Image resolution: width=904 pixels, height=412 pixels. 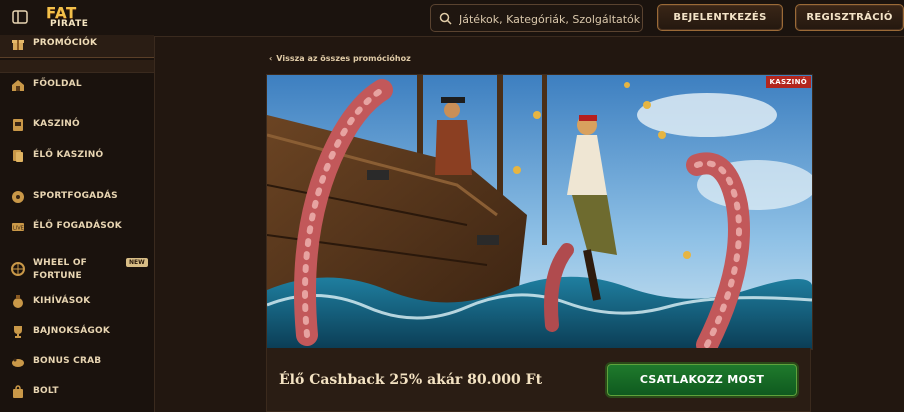 What do you see at coordinates (20, 17) in the screenshot?
I see `sidebar-toggle-icon` at bounding box center [20, 17].